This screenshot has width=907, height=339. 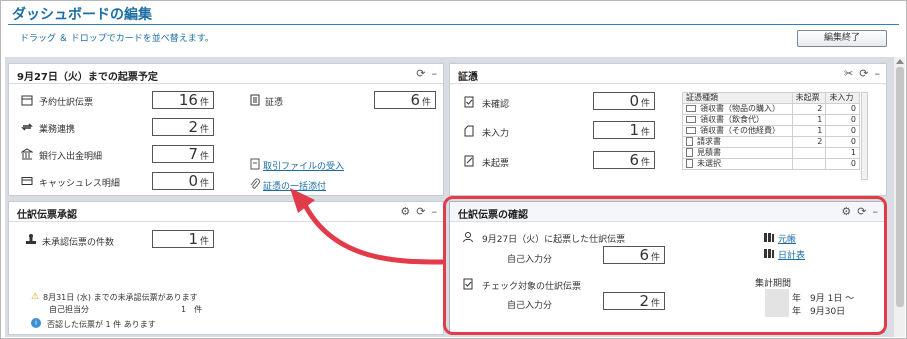 I want to click on upload-document-icon, so click(x=469, y=131).